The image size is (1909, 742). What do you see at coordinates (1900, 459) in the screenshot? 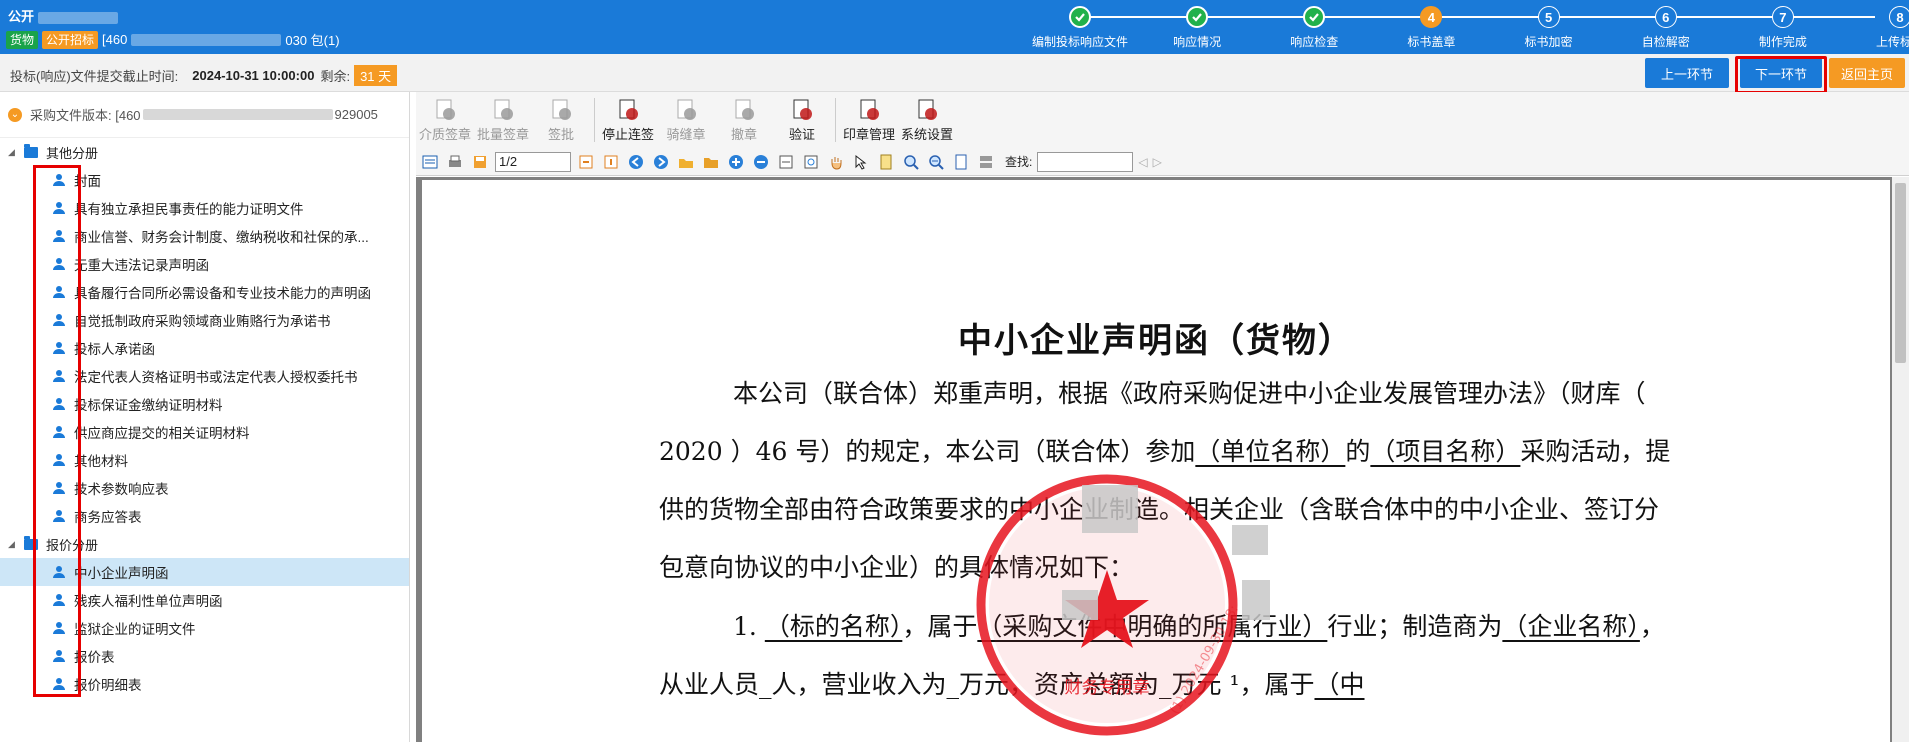
I see `vertical-scrollbar` at bounding box center [1900, 459].